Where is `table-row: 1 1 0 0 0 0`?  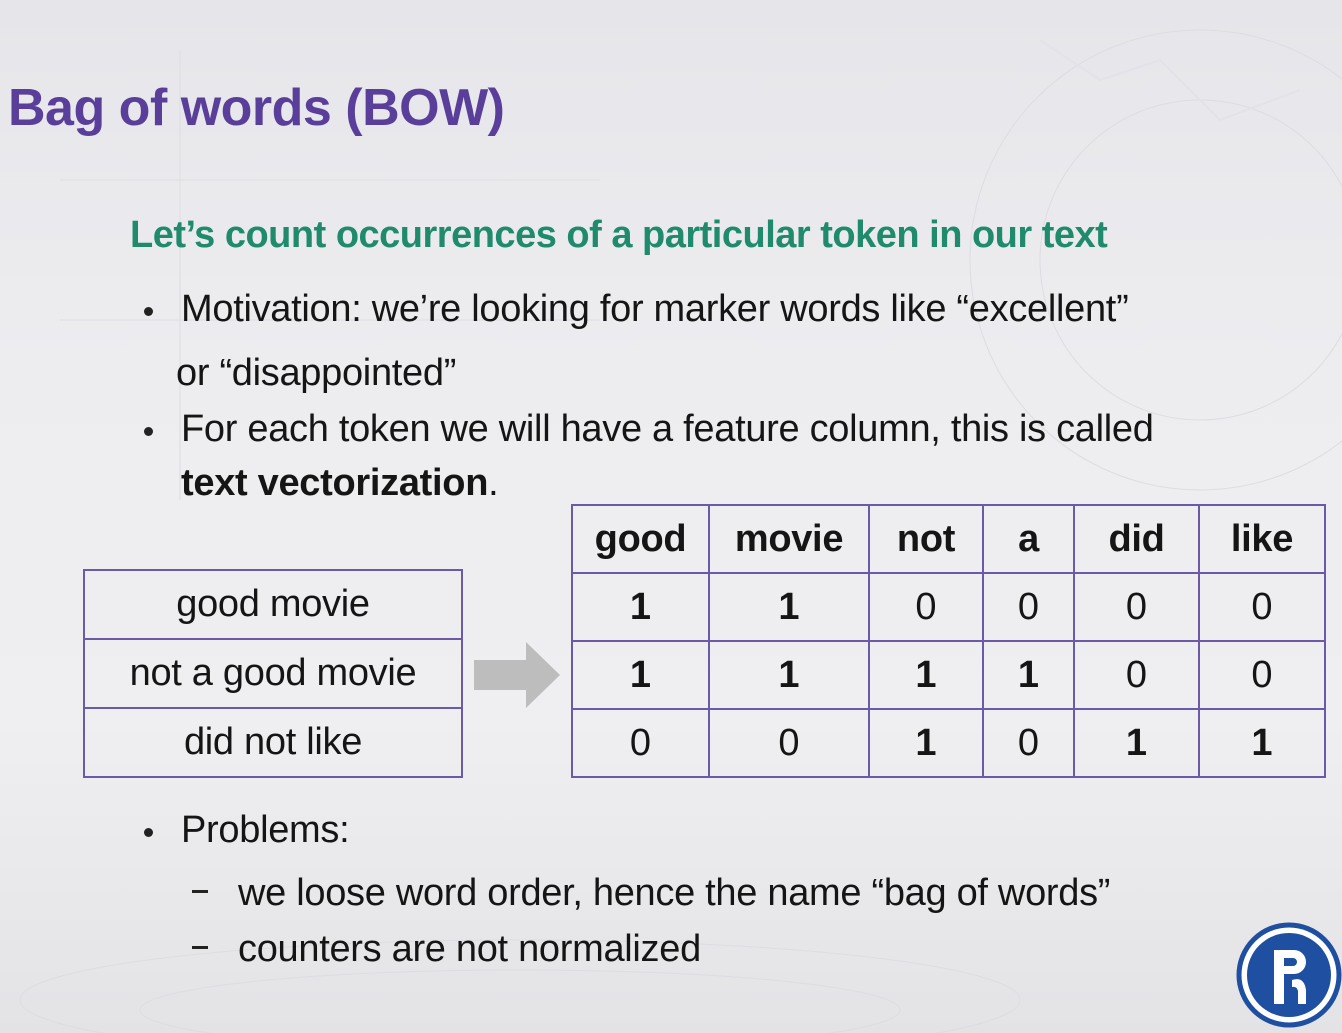
table-row: 1 1 0 0 0 0 is located at coordinates (948, 607).